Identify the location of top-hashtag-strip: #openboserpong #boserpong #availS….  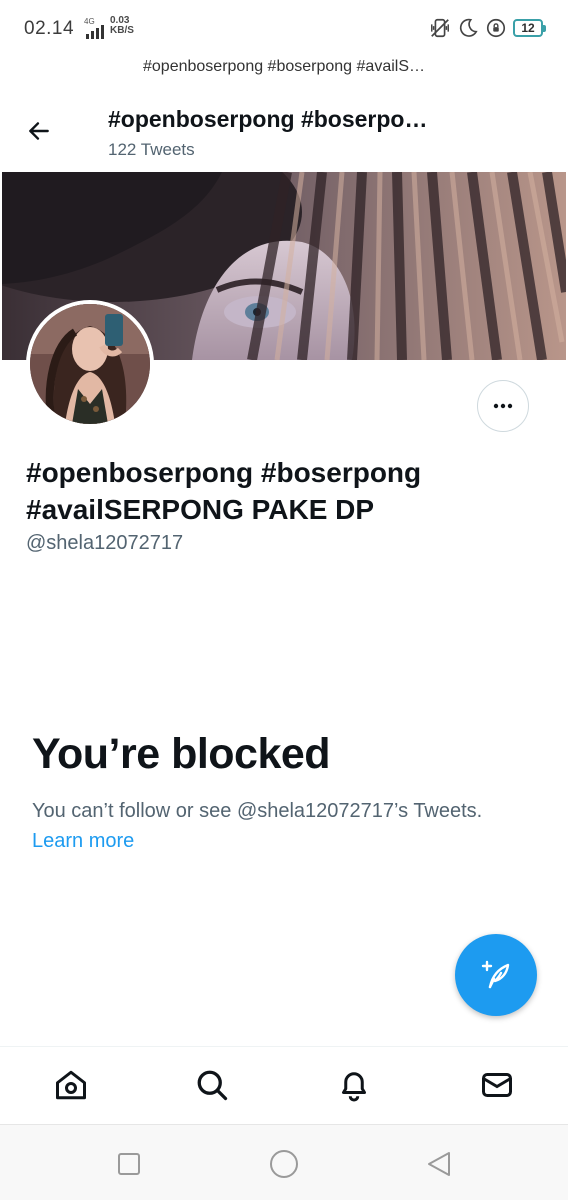
(284, 66).